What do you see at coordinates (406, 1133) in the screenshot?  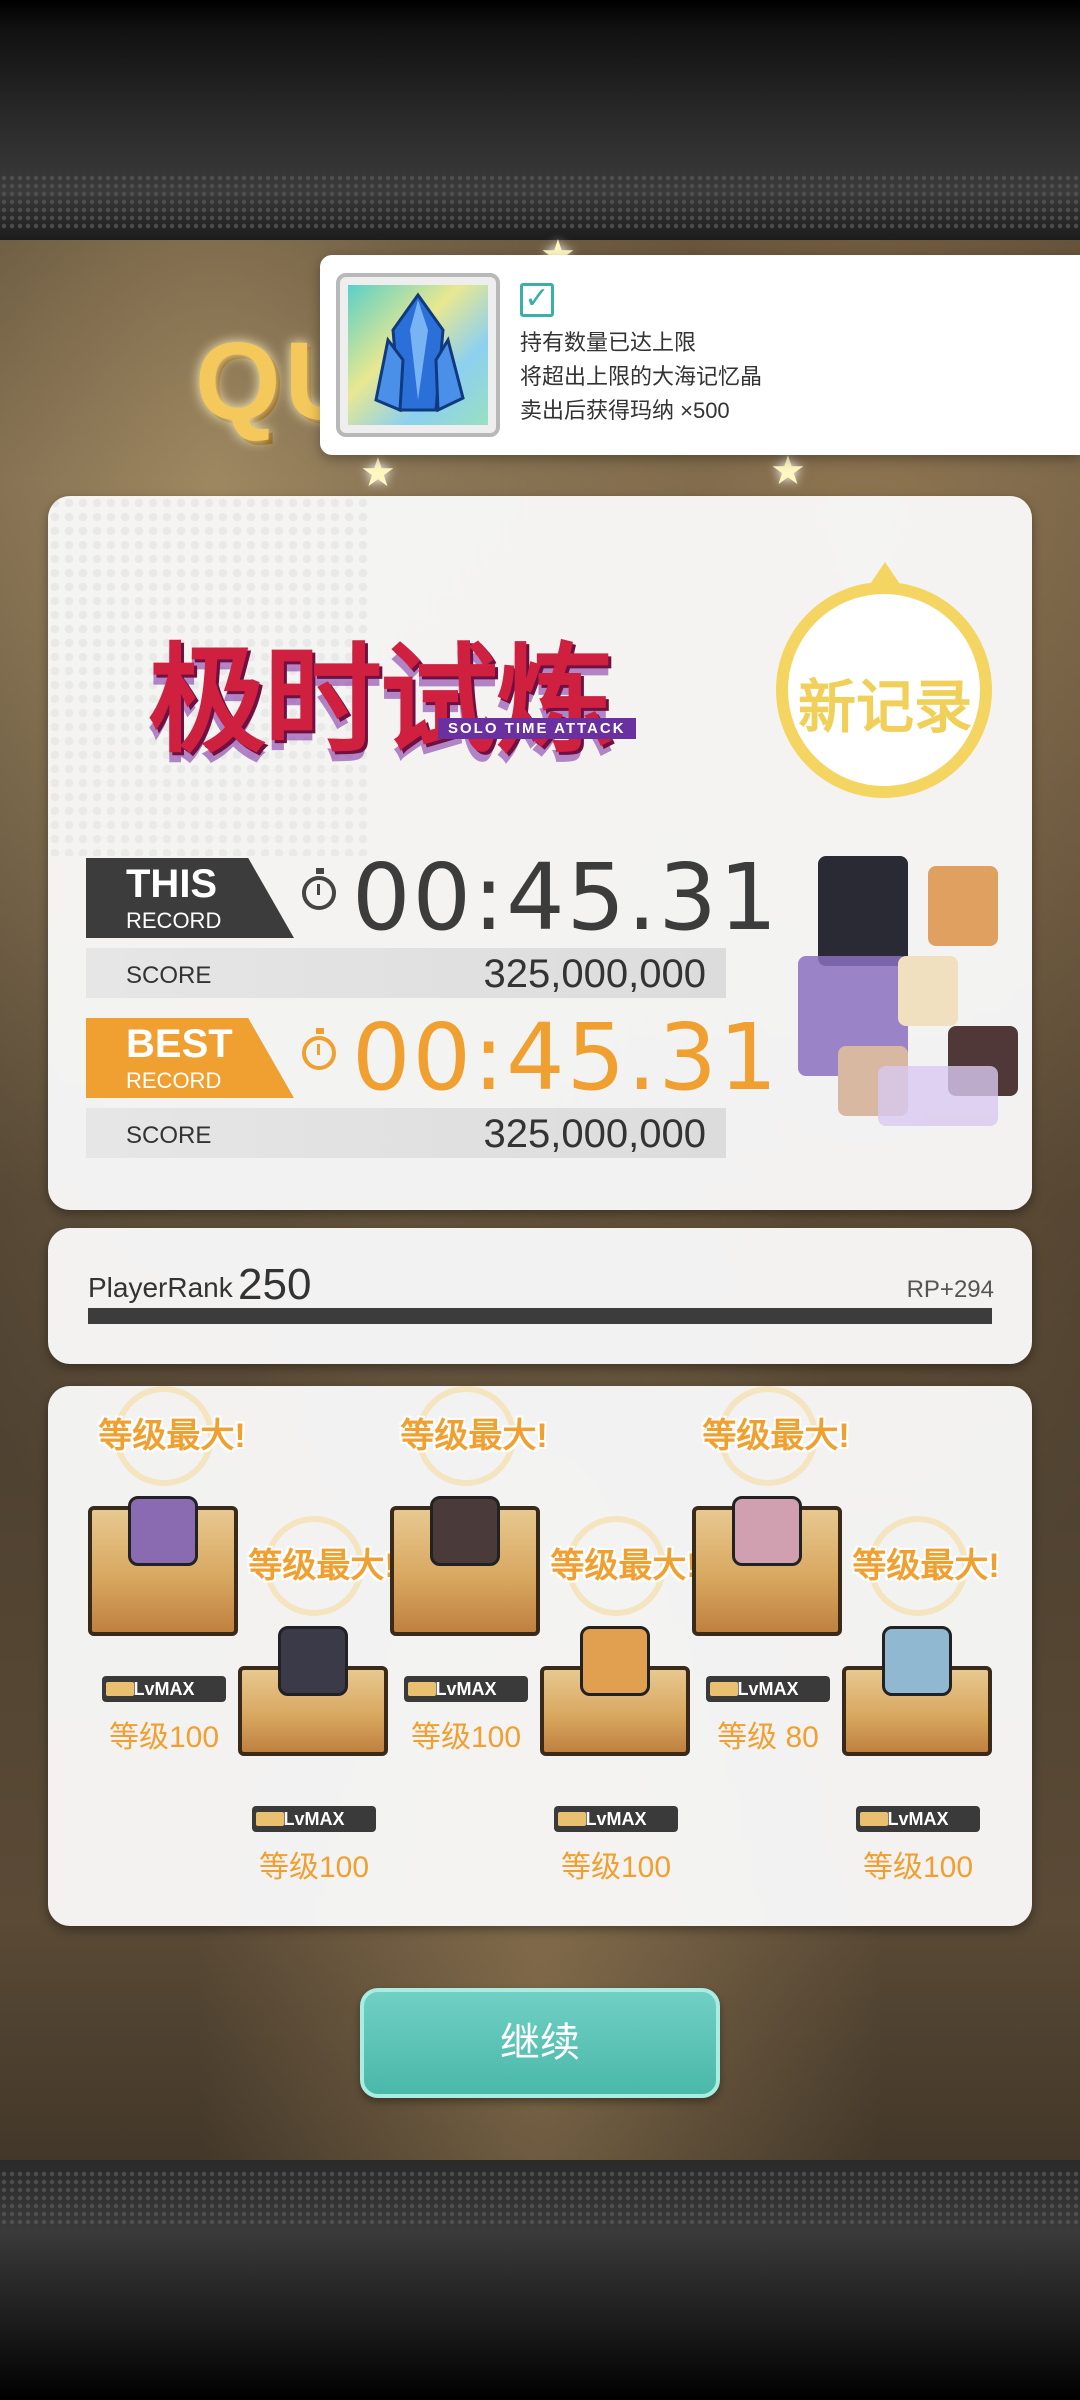 I see `best-score-bar: SCORE 325,000,000` at bounding box center [406, 1133].